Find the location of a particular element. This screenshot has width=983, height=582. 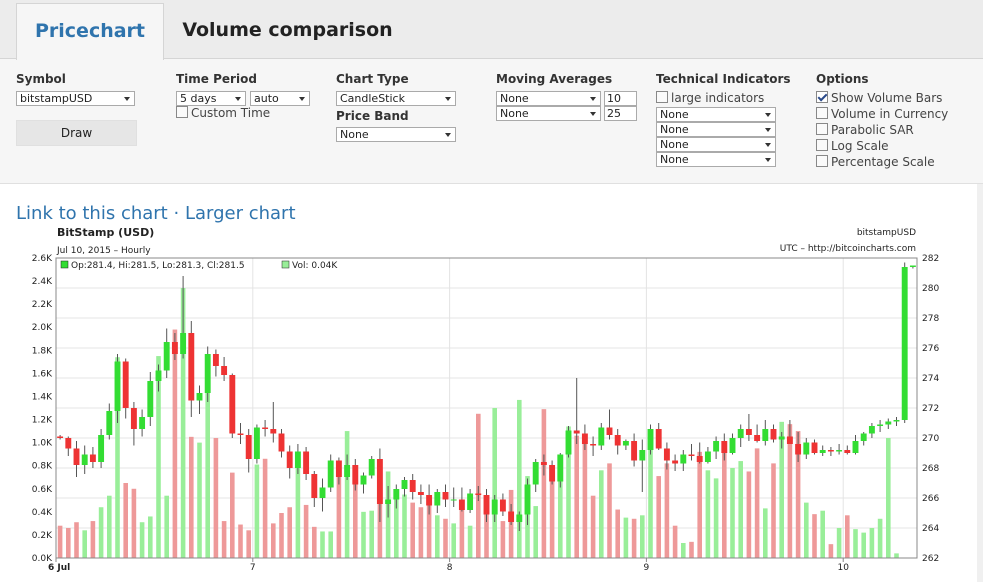

moving-averages-label: Moving Averages is located at coordinates (554, 79).